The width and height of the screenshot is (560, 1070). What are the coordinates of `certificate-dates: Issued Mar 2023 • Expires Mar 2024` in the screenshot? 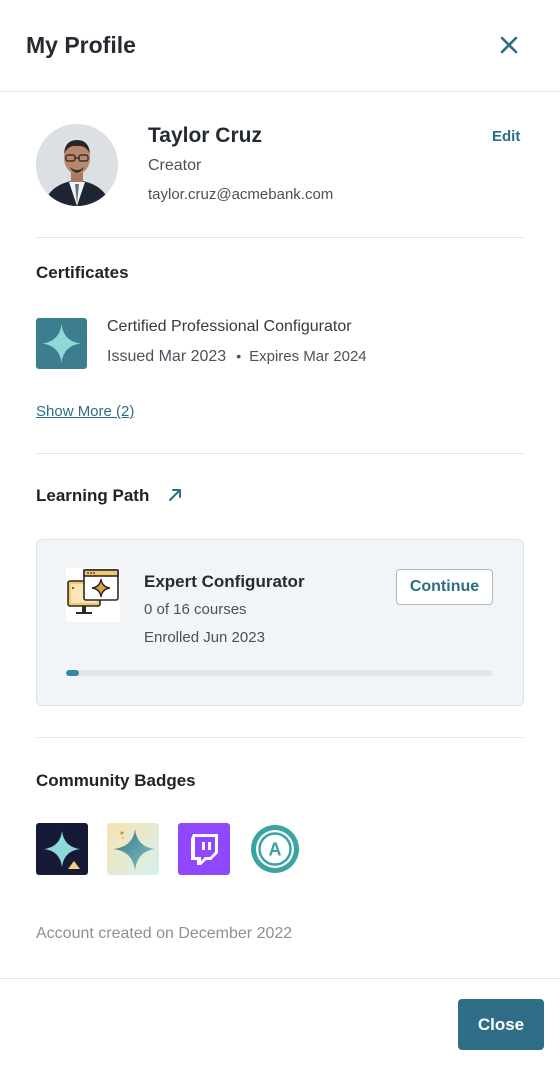 It's located at (237, 357).